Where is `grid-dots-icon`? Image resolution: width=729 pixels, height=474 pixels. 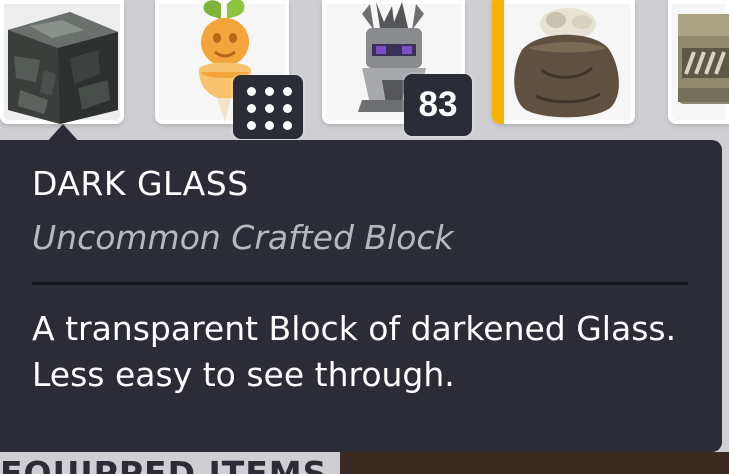
grid-dots-icon is located at coordinates (269, 108).